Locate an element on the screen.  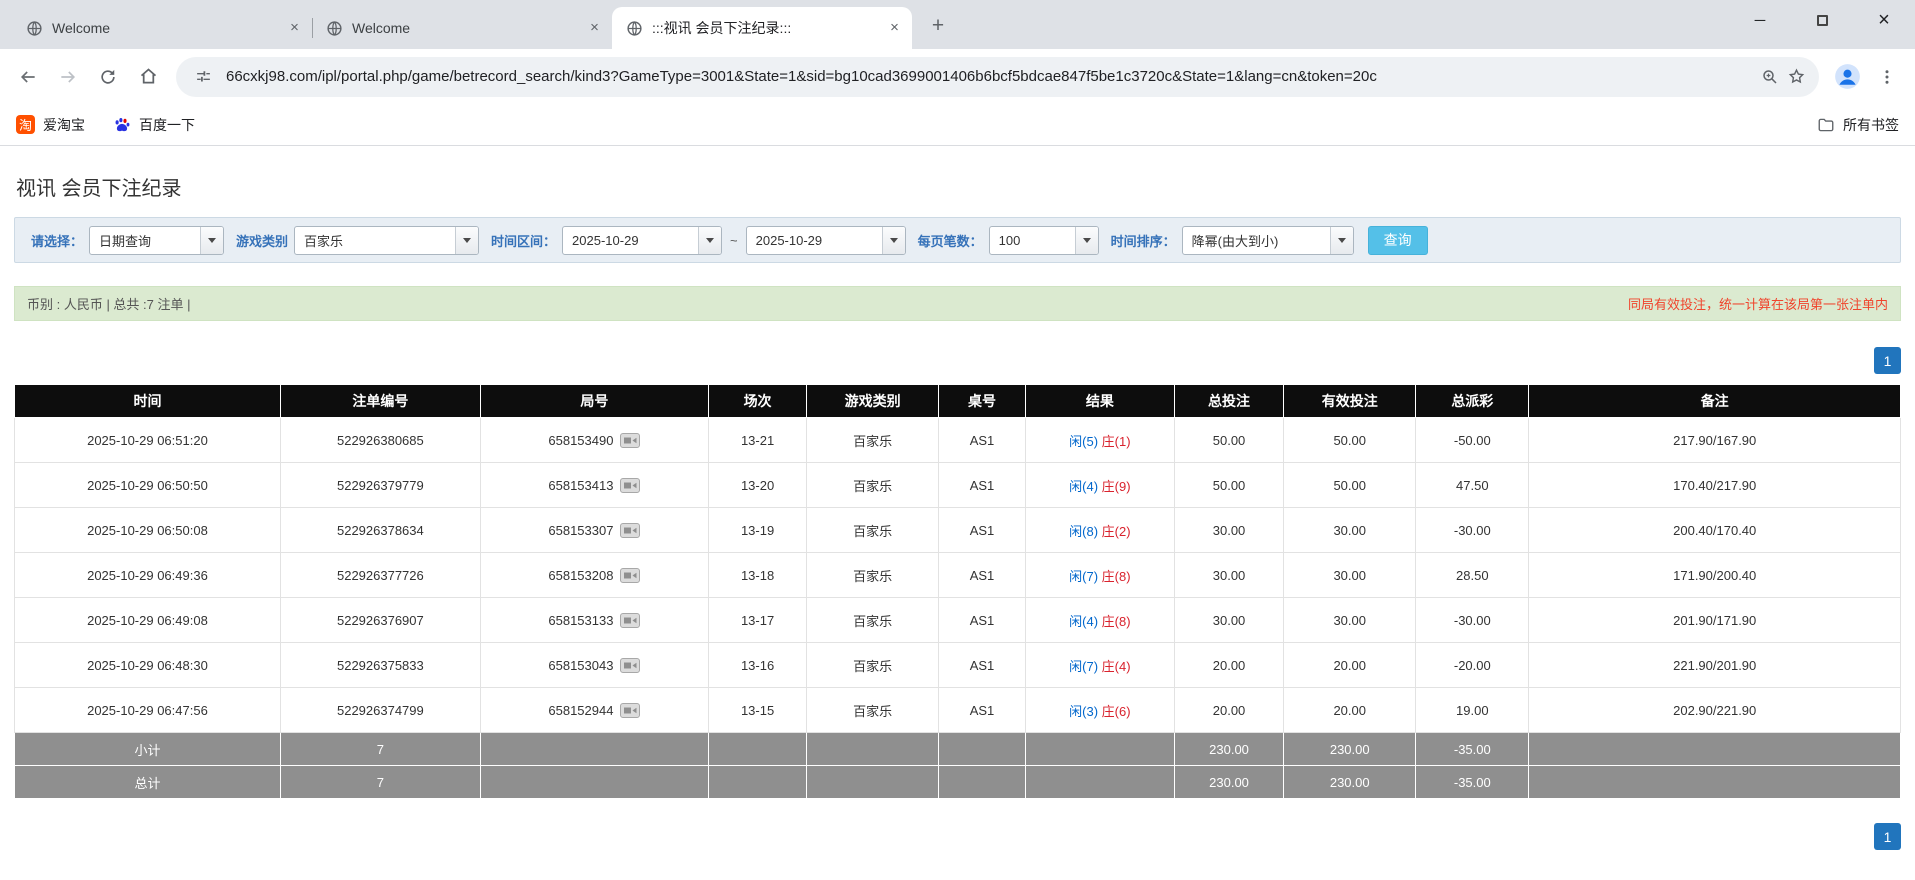
result-banker: 庄(6) is located at coordinates (1116, 711).